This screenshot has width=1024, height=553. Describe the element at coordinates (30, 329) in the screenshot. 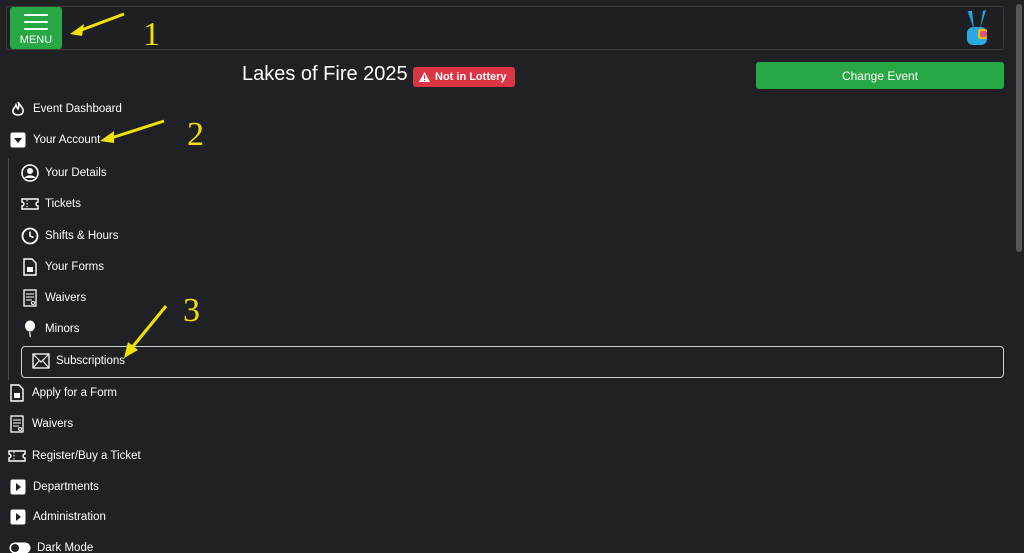

I see `balloon-icon` at that location.